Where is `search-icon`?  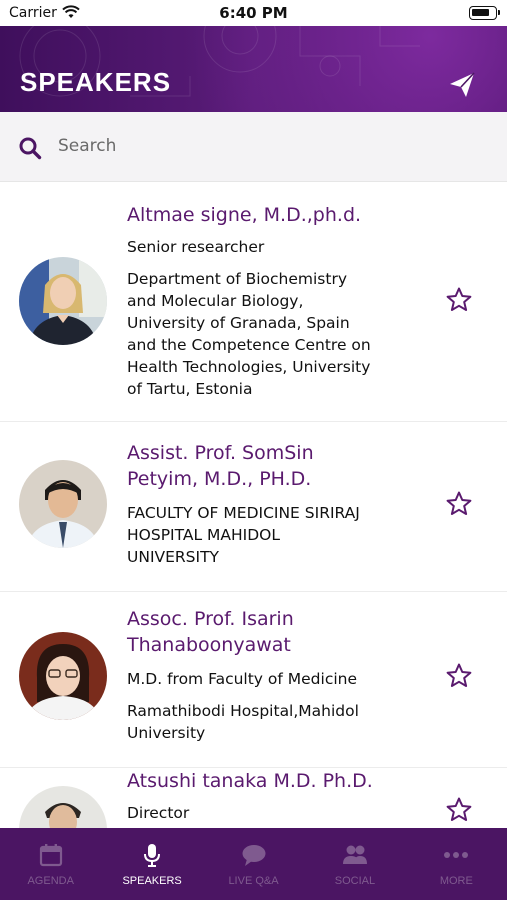
search-icon is located at coordinates (30, 148).